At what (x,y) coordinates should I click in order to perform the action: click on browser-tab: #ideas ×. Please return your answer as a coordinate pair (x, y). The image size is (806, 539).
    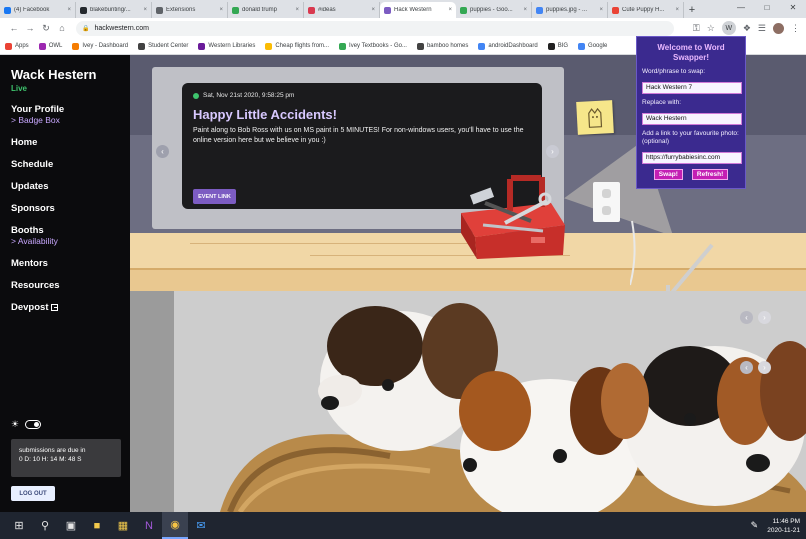
    Looking at the image, I should click on (342, 10).